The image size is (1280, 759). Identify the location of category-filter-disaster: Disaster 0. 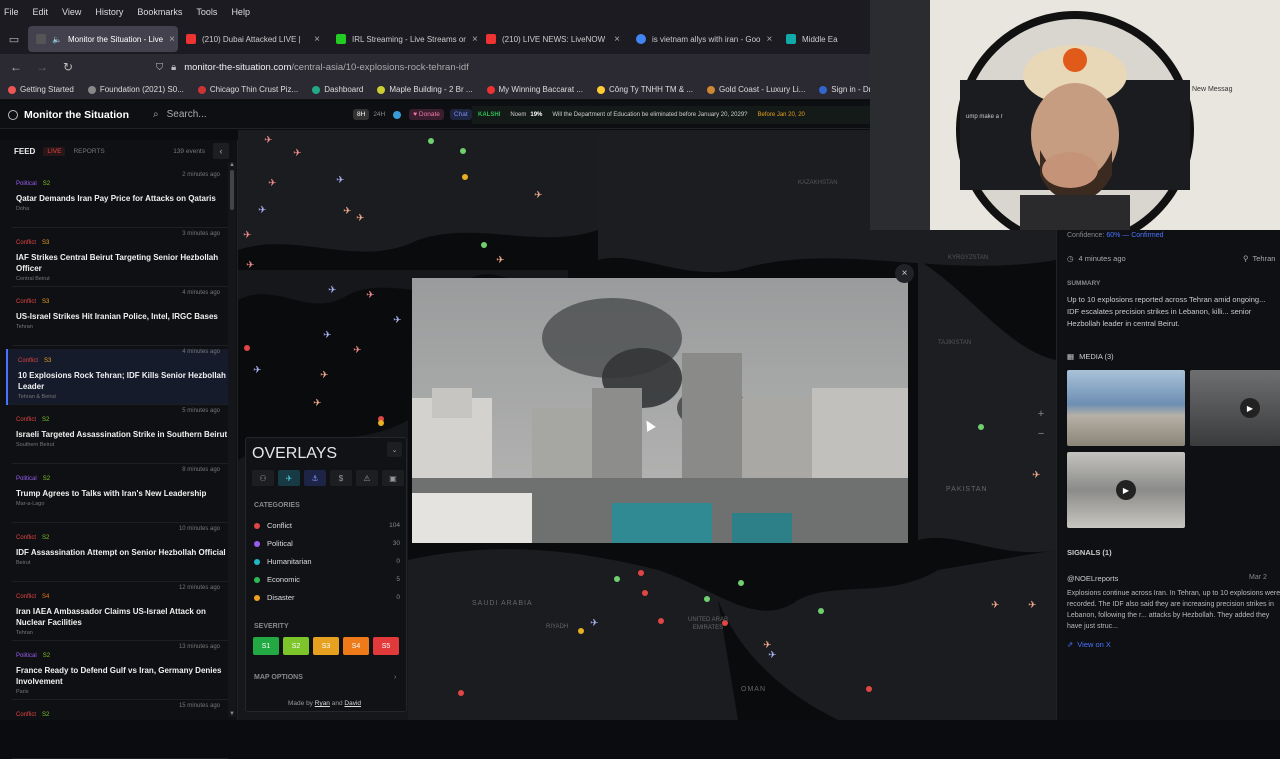
(327, 597).